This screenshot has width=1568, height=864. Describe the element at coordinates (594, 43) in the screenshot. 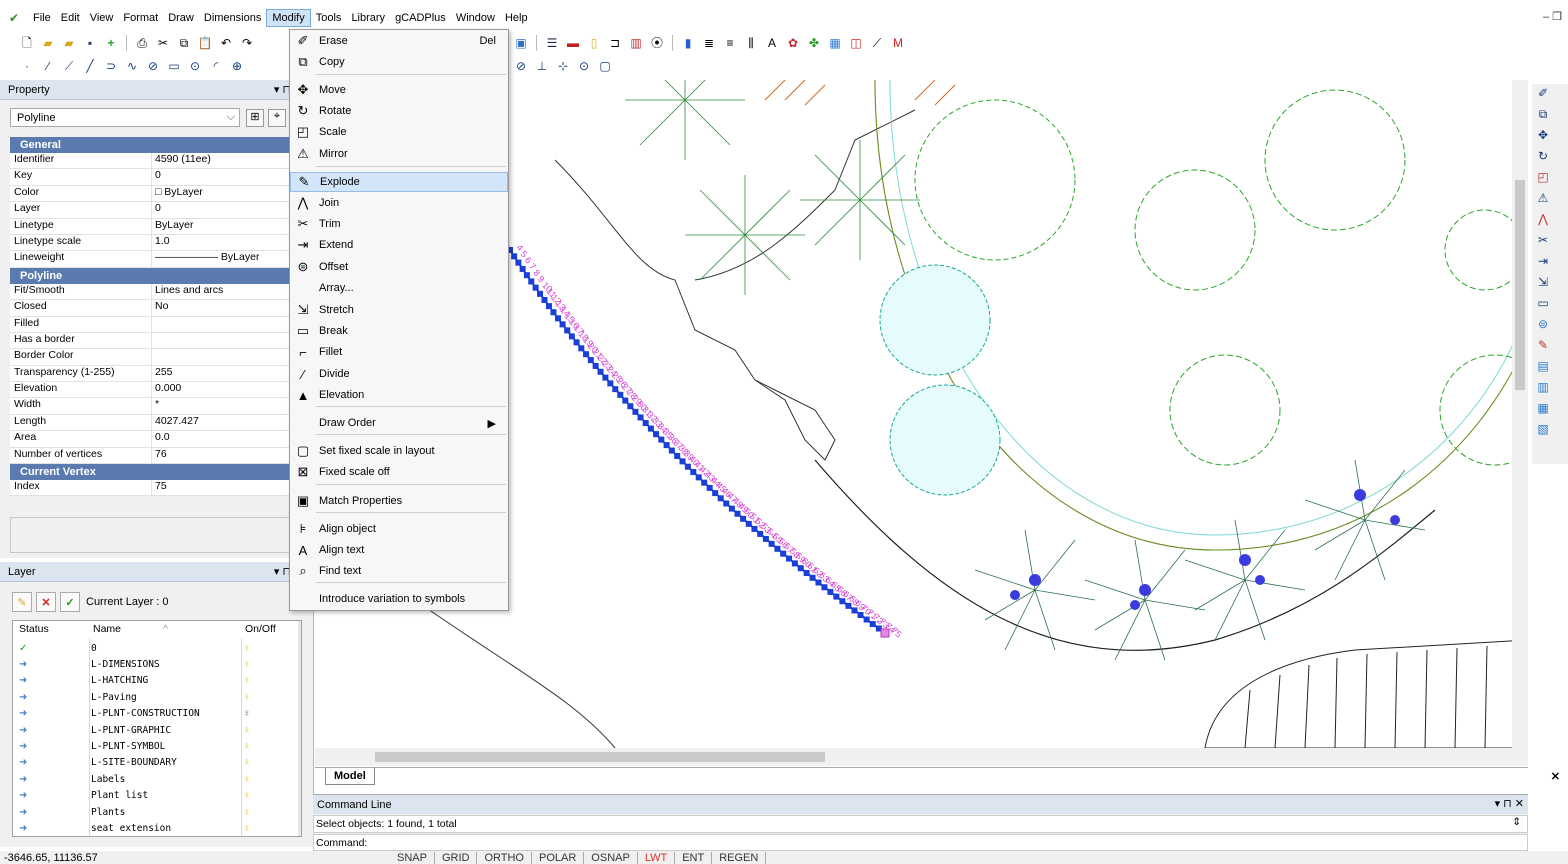

I see `block-icon: ▯` at that location.